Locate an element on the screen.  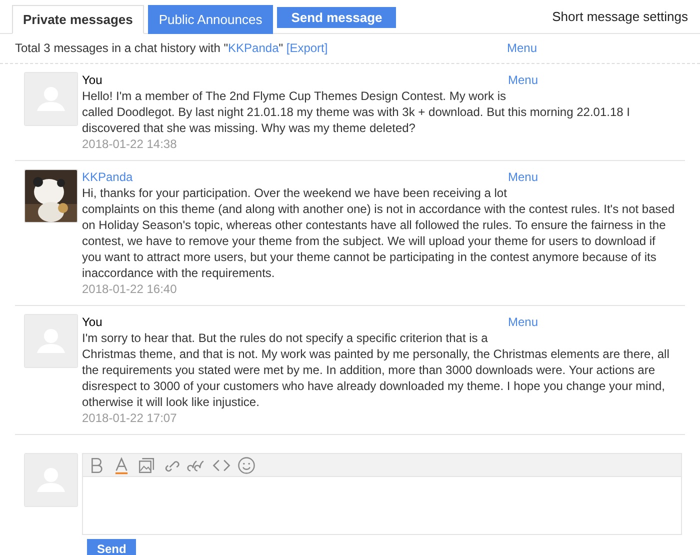
contact-link: KKPanda is located at coordinates (253, 48).